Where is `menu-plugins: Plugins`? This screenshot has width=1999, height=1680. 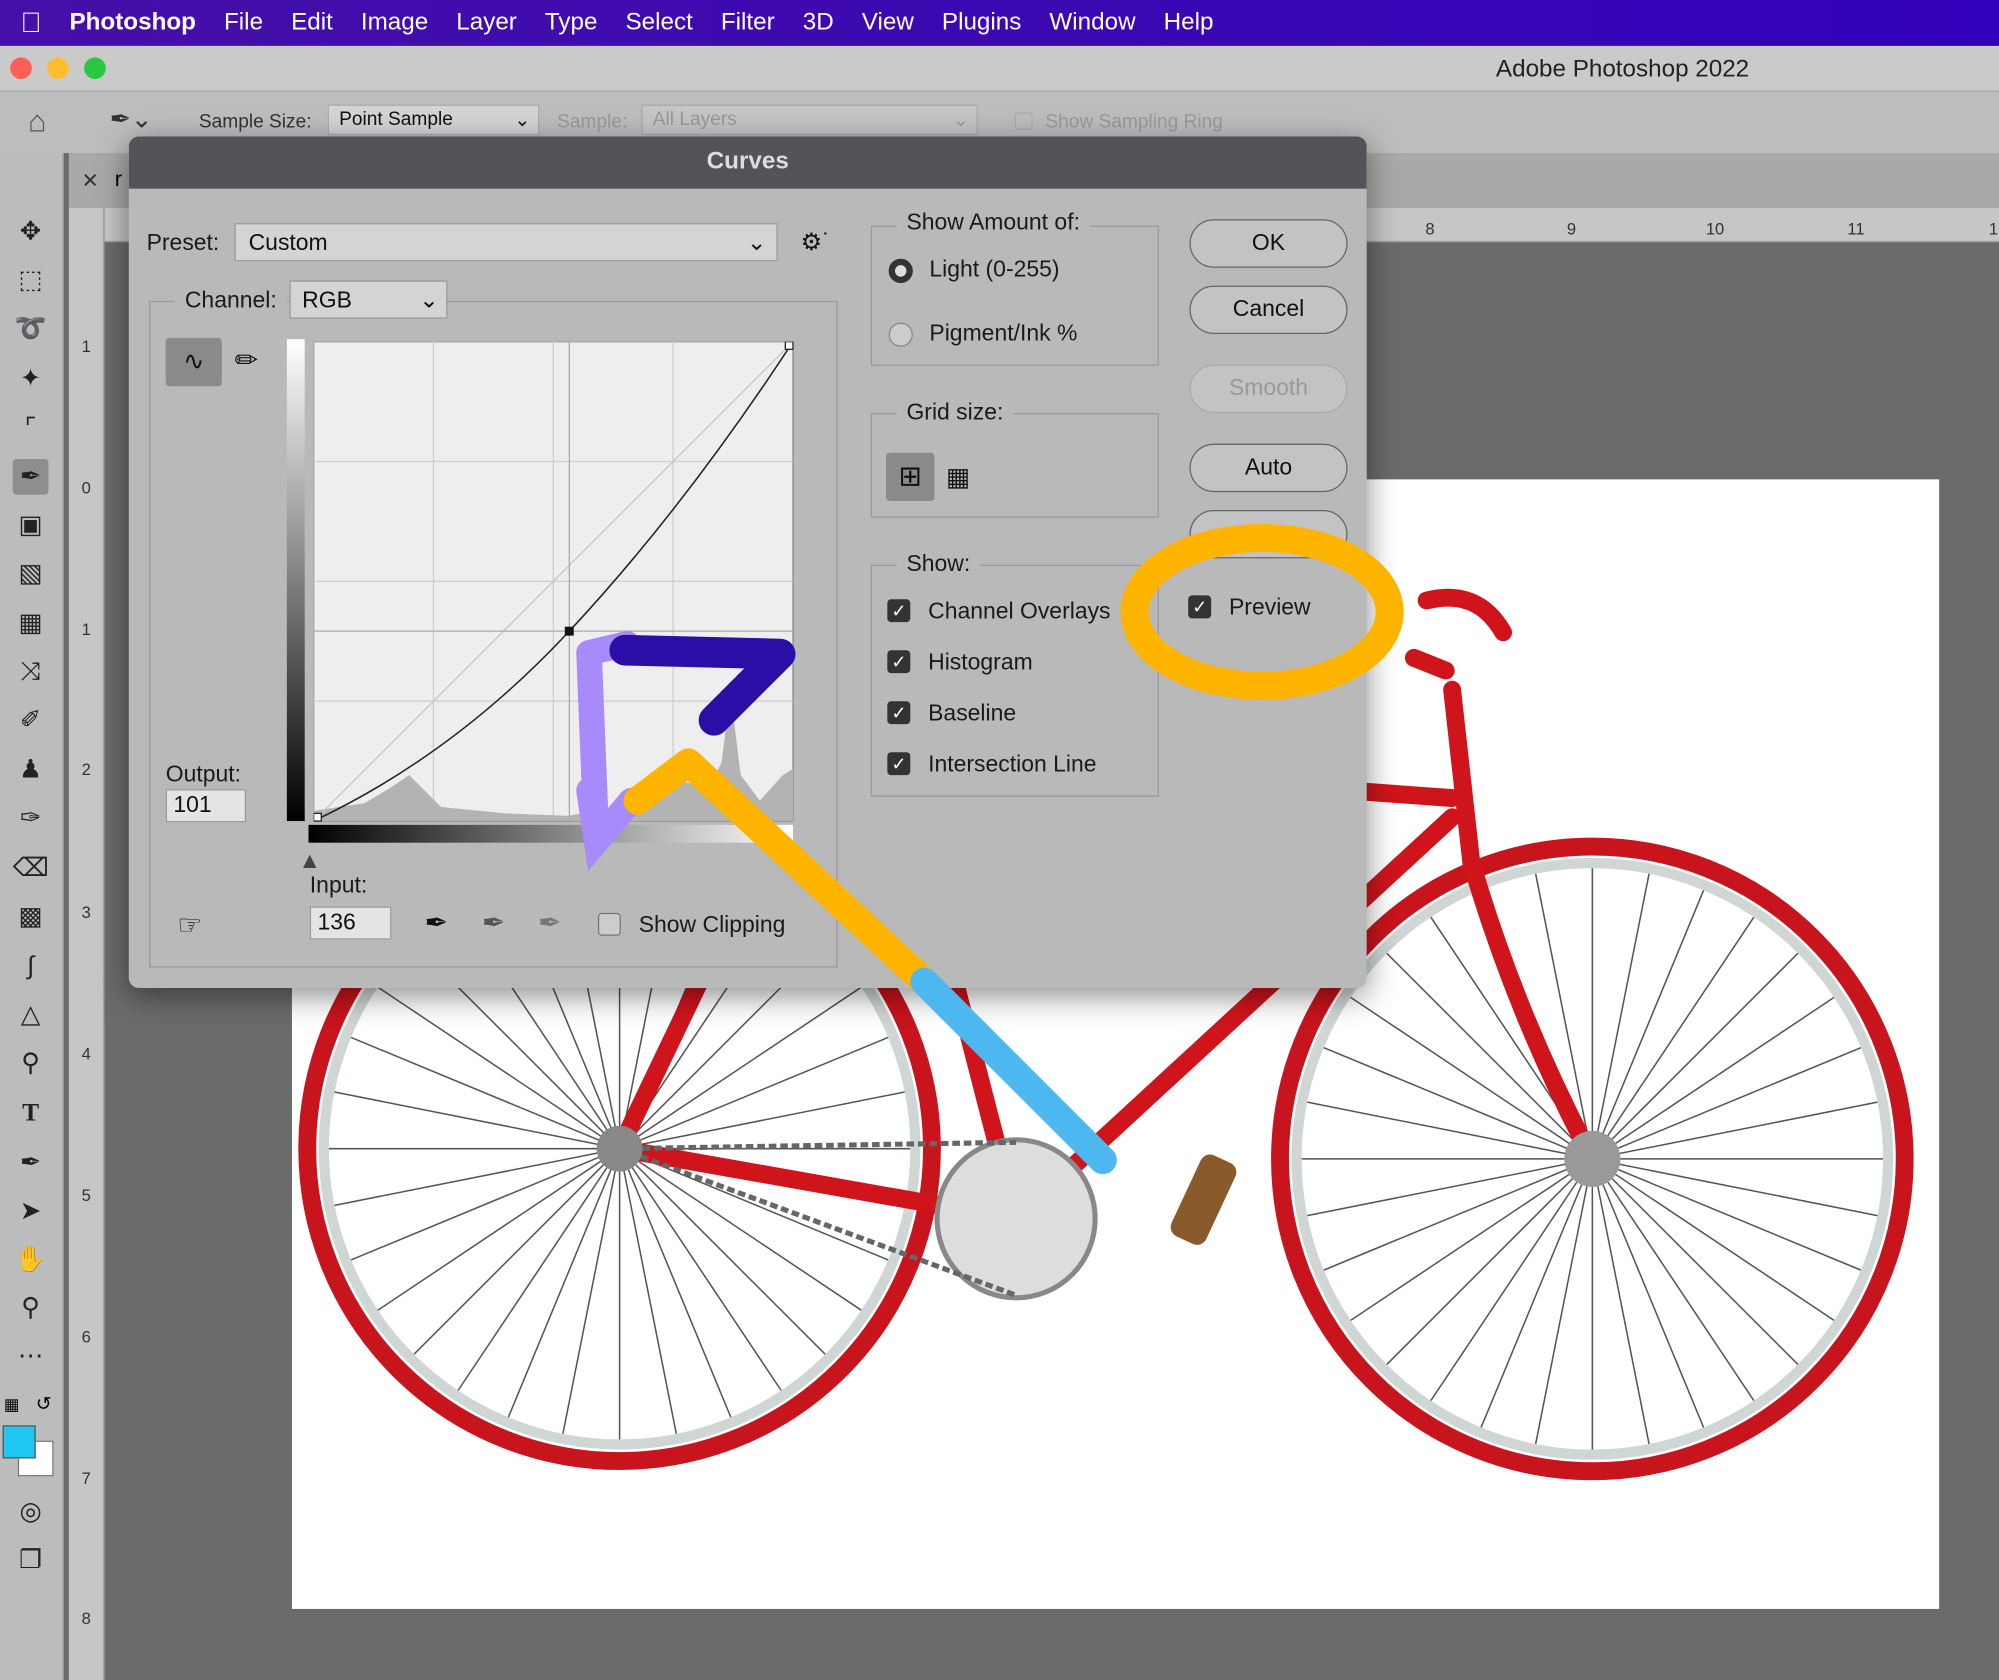 menu-plugins: Plugins is located at coordinates (982, 23).